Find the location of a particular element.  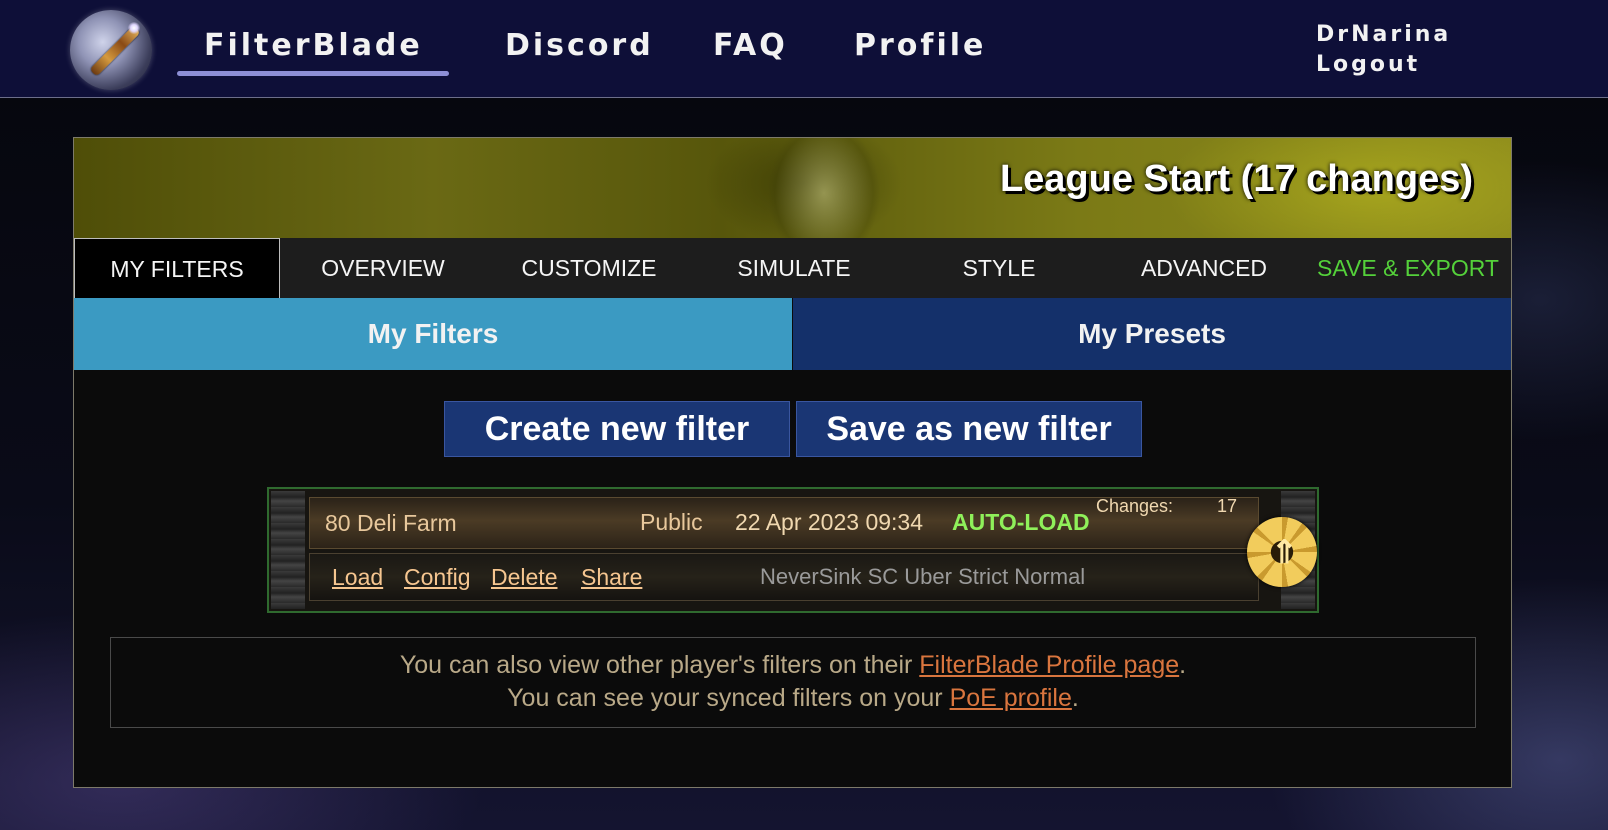

gear-upgrade-icon: ⇑ is located at coordinates (1282, 552).